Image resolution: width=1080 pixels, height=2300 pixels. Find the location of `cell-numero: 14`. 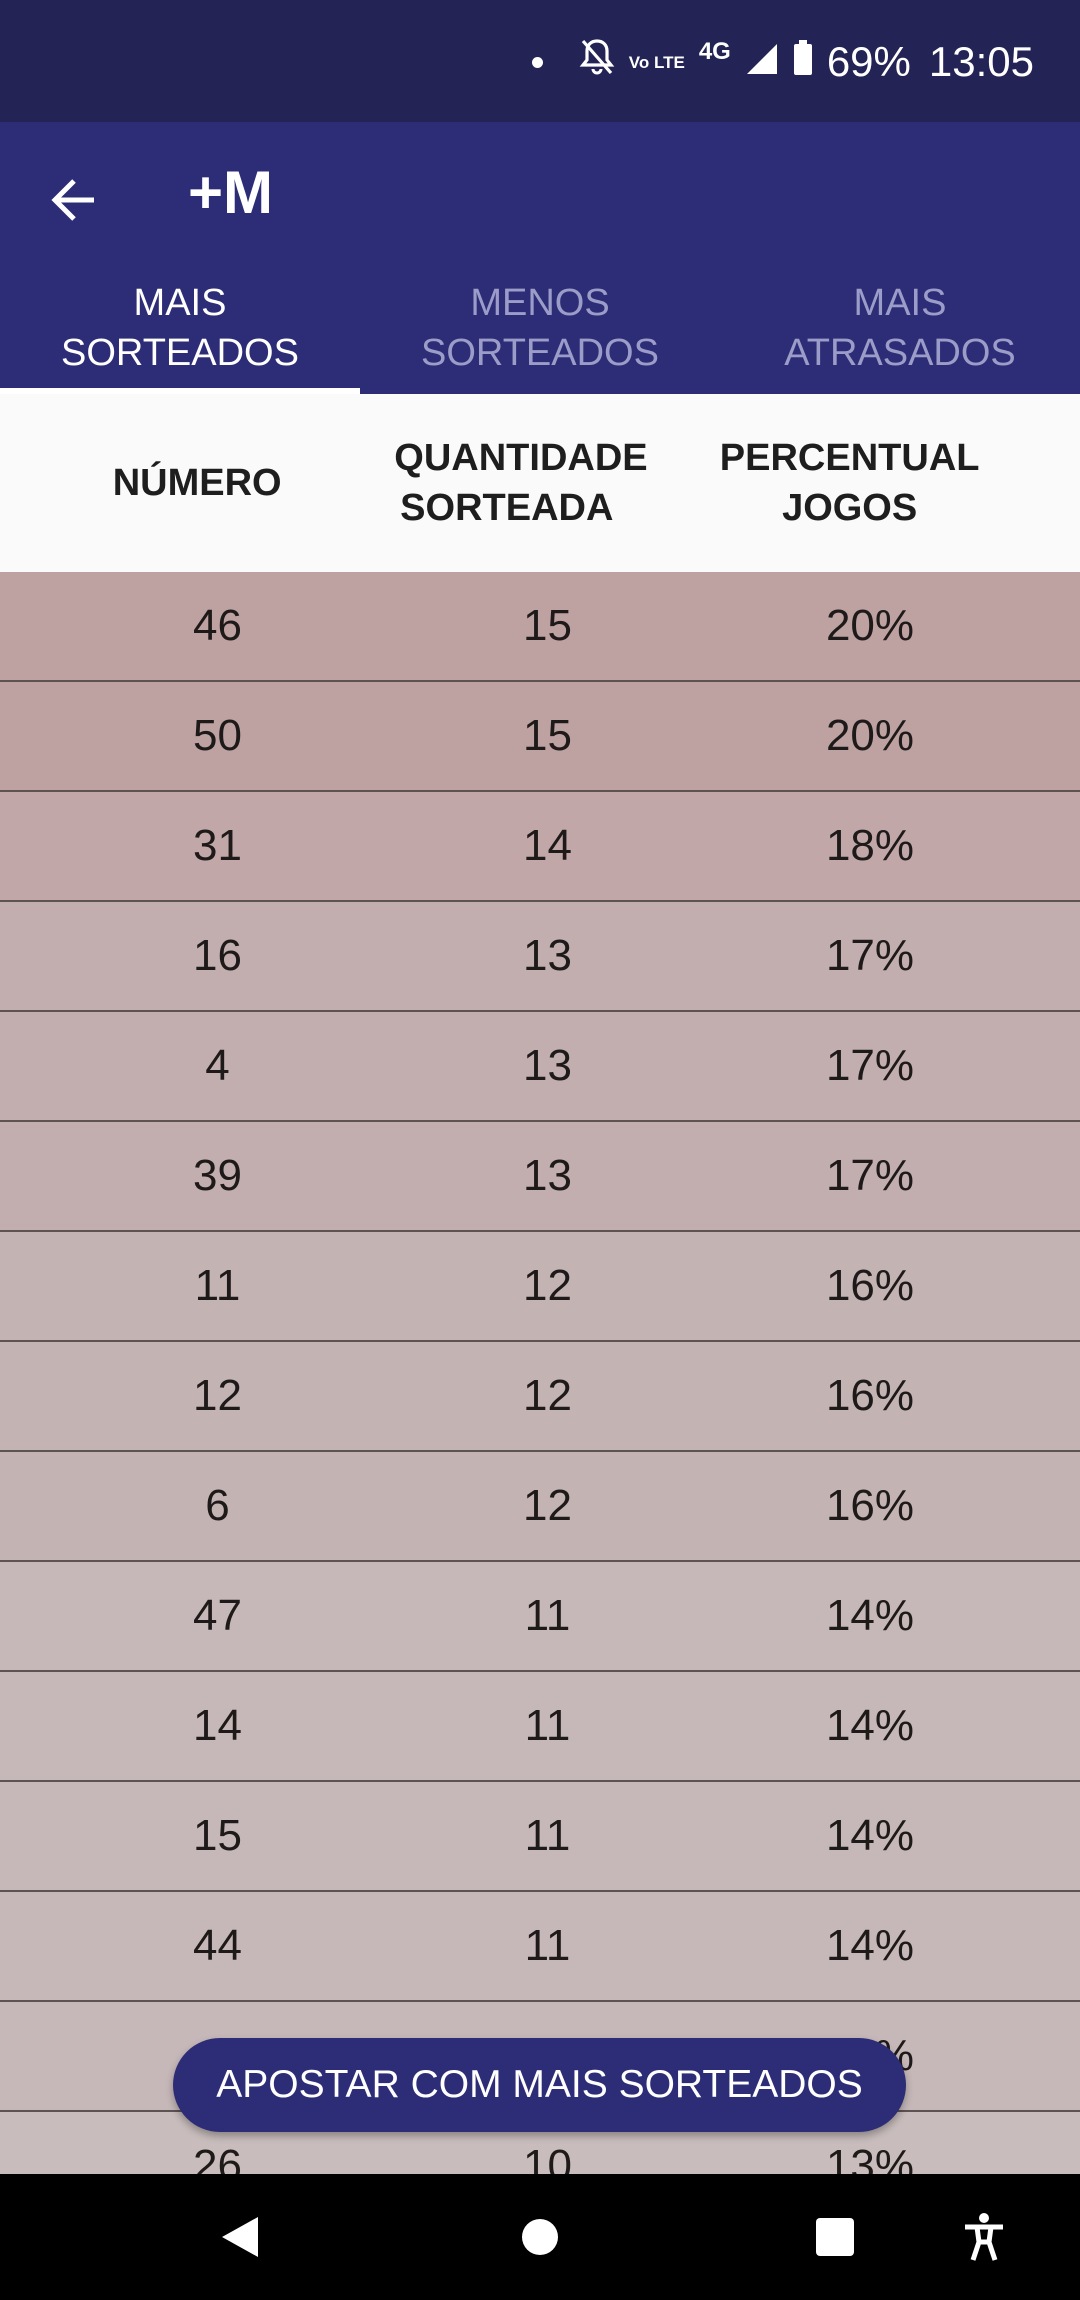

cell-numero: 14 is located at coordinates (217, 1725).